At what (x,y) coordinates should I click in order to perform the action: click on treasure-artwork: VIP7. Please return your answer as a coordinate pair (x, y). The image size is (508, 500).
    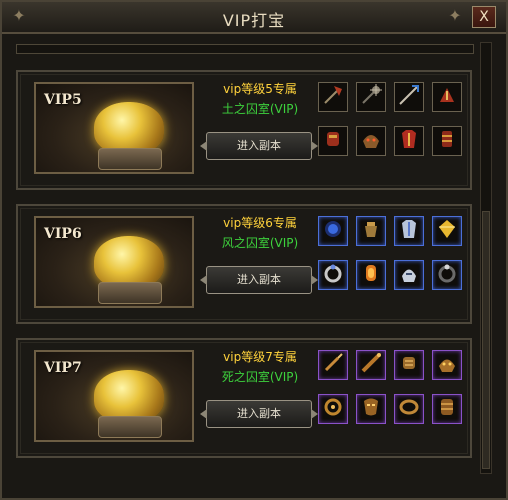
    Looking at the image, I should click on (114, 396).